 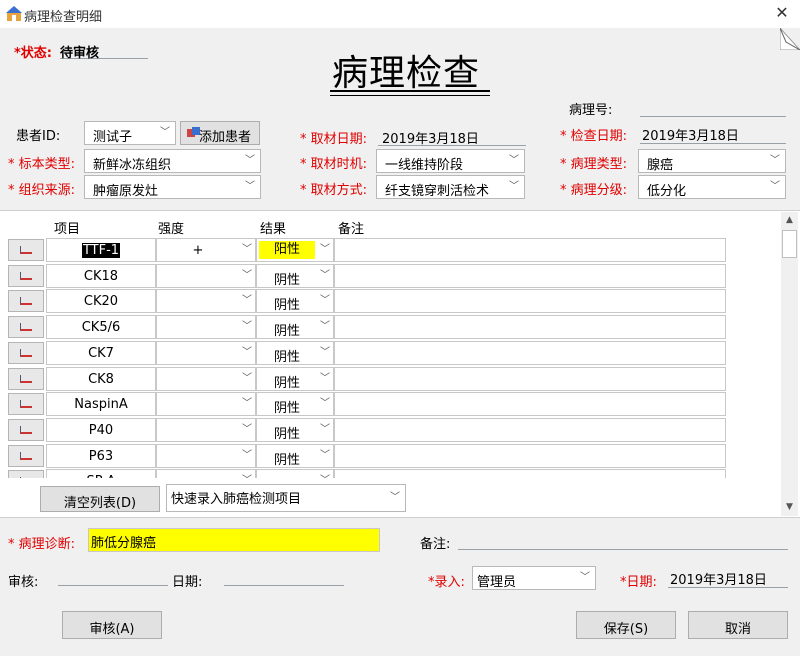 I want to click on save-button: 保存(S), so click(x=626, y=625).